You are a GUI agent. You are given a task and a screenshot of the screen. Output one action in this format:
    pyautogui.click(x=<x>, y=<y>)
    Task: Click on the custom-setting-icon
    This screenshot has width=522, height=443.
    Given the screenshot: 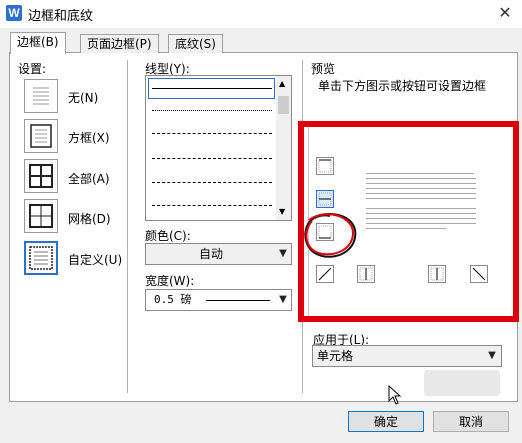 What is the action you would take?
    pyautogui.click(x=41, y=258)
    